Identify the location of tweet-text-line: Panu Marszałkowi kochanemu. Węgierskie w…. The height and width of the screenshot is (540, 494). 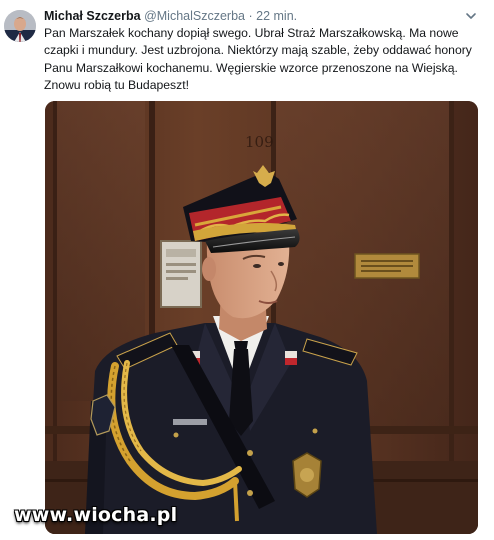
(251, 67).